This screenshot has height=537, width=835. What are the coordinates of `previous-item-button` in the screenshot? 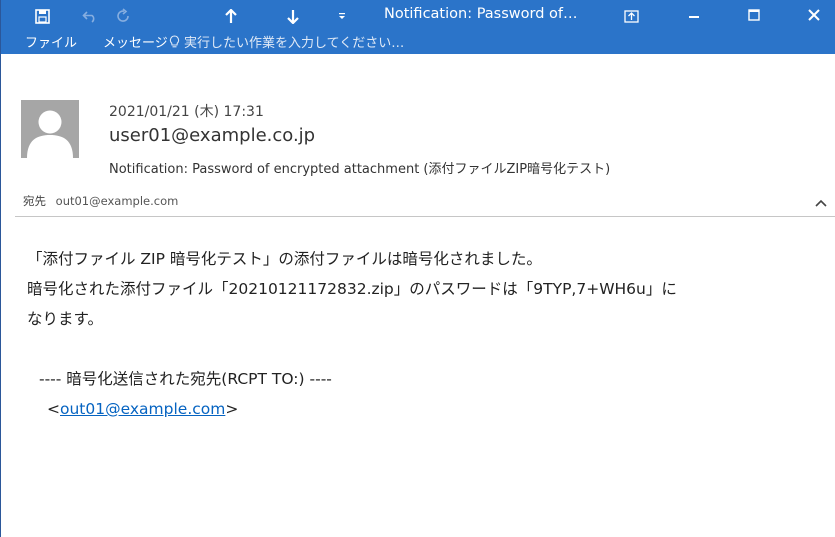 It's located at (231, 16).